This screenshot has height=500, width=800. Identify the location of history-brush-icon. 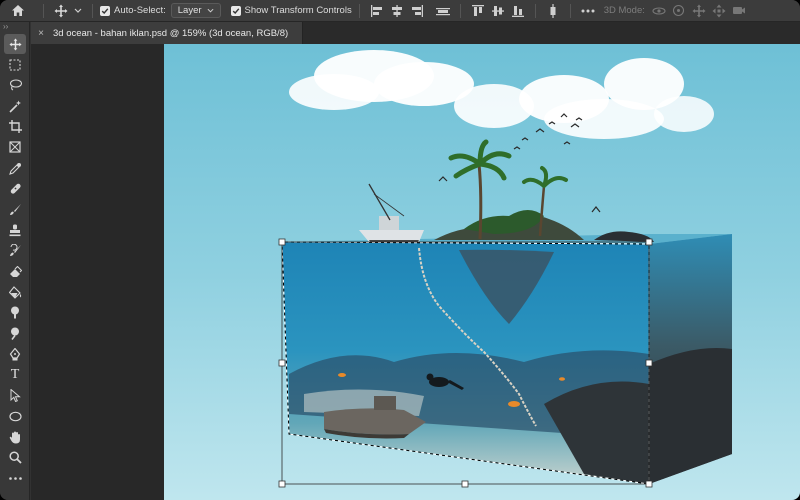
(15, 250).